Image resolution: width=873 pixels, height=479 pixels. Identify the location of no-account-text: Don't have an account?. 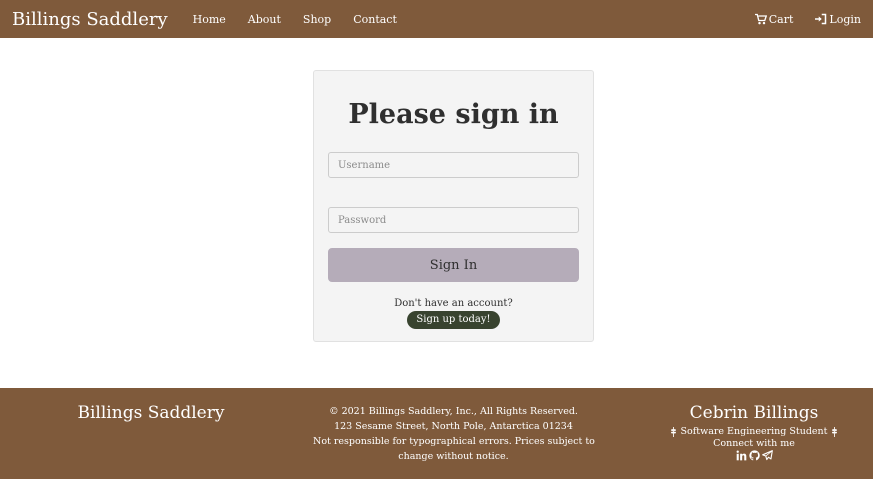
(453, 303).